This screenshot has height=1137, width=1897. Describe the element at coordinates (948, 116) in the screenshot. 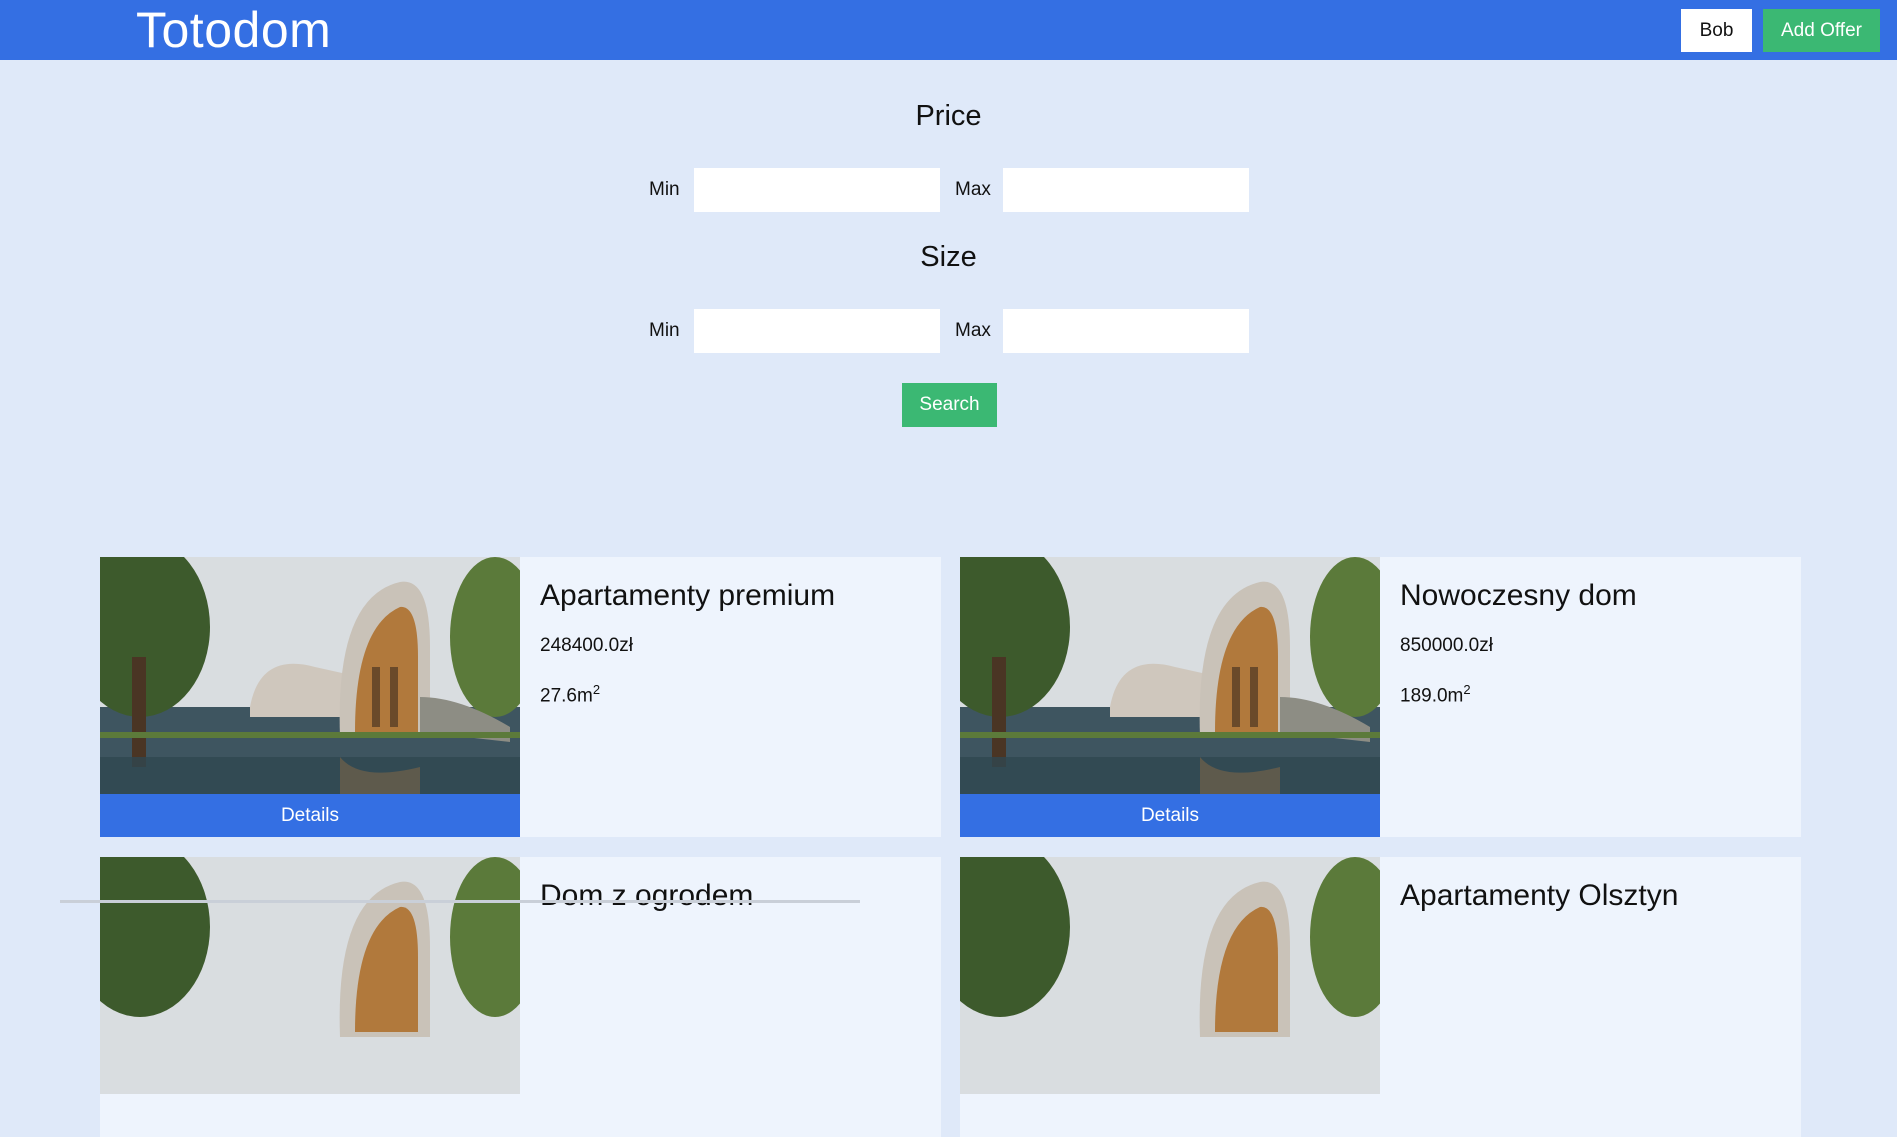

I see `price-filter-title: Price` at that location.